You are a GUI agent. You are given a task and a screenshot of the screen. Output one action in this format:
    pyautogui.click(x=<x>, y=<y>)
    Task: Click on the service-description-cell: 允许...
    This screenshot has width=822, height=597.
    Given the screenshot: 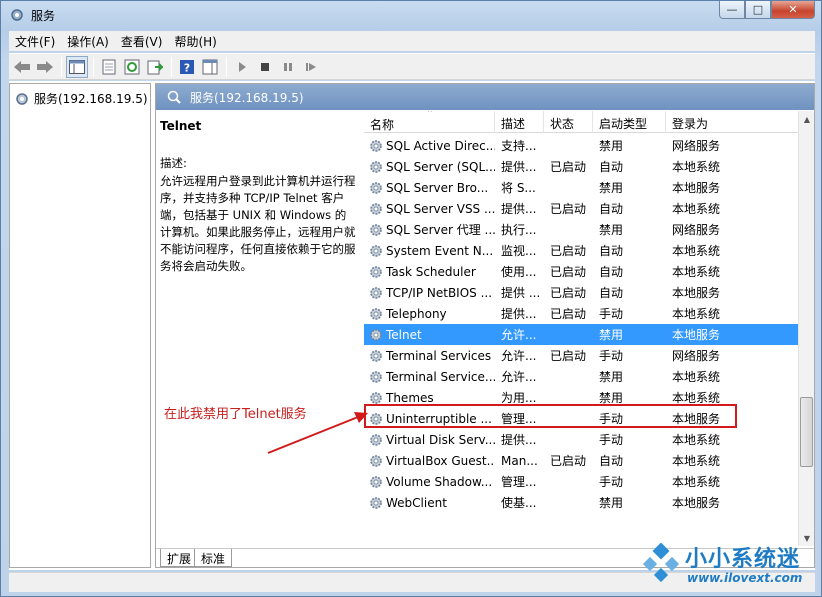 What is the action you would take?
    pyautogui.click(x=519, y=377)
    